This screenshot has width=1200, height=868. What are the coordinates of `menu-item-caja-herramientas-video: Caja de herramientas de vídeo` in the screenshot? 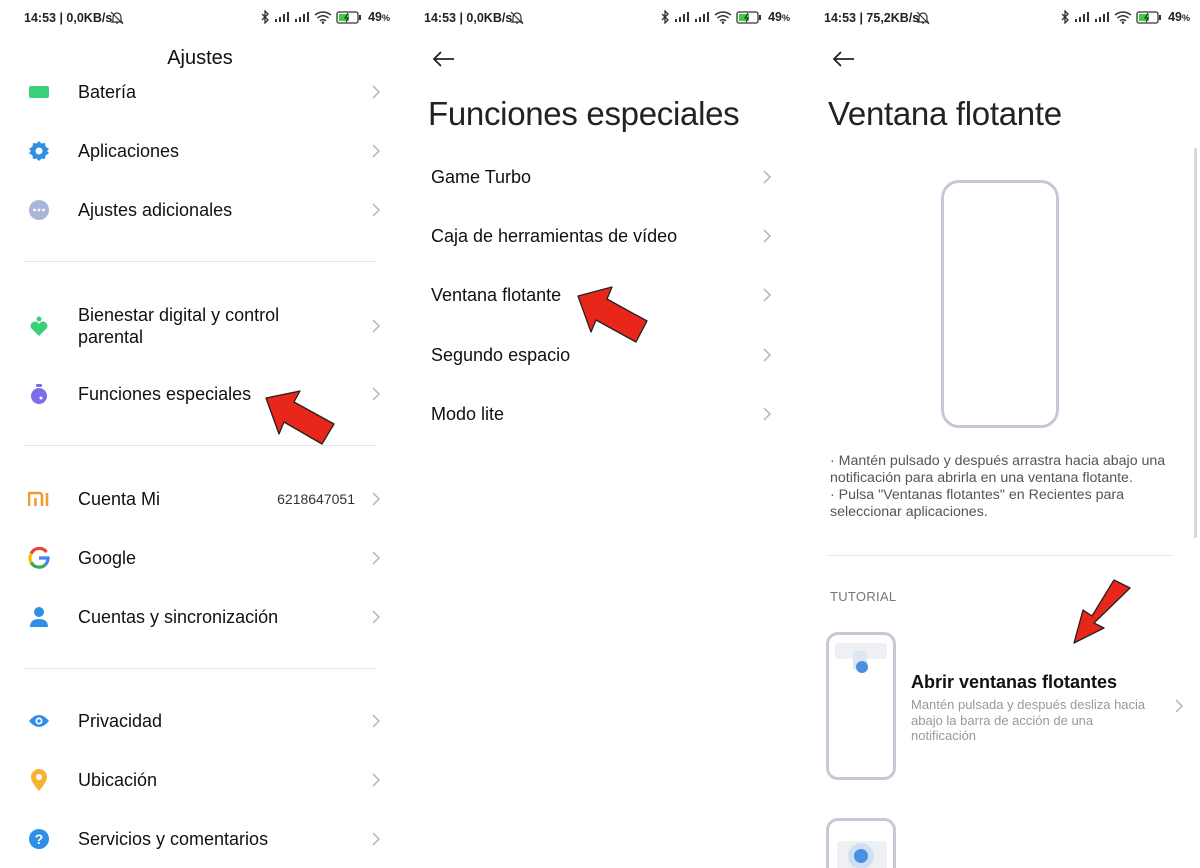 It's located at (600, 236).